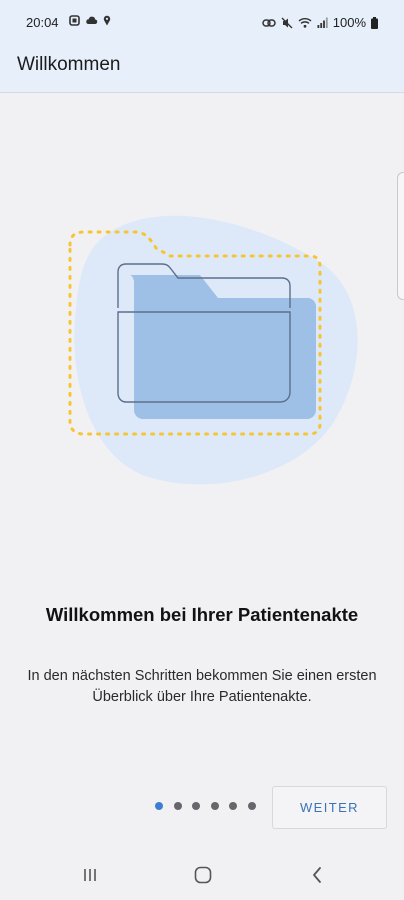 This screenshot has height=900, width=404. Describe the element at coordinates (205, 806) in the screenshot. I see `page-indicator` at that location.